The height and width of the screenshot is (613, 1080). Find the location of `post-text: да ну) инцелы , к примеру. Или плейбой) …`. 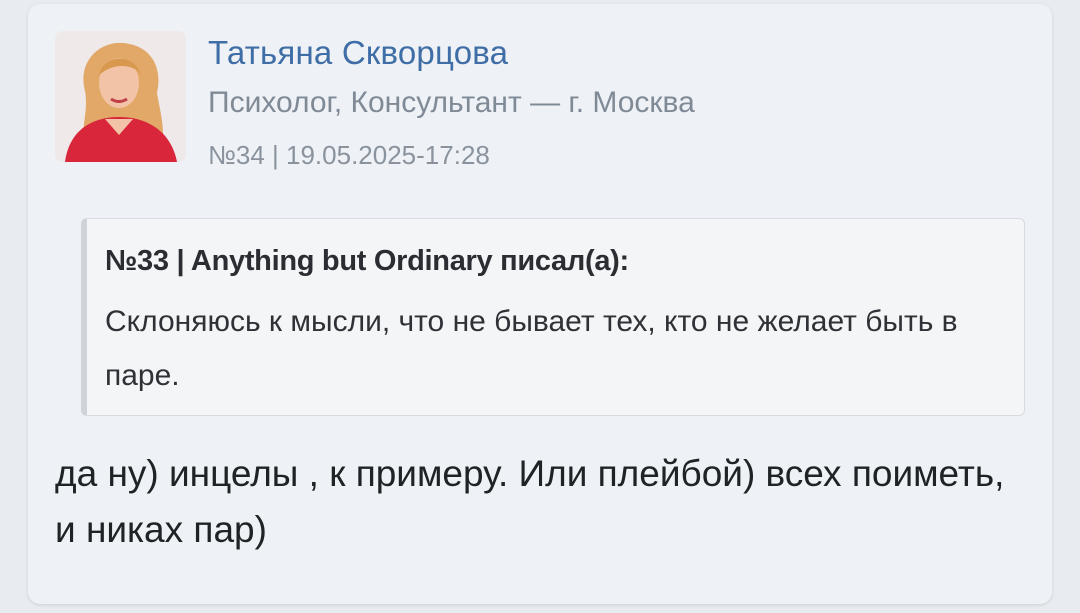

post-text: да ну) инцелы , к примеру. Или плейбой) … is located at coordinates (530, 501).